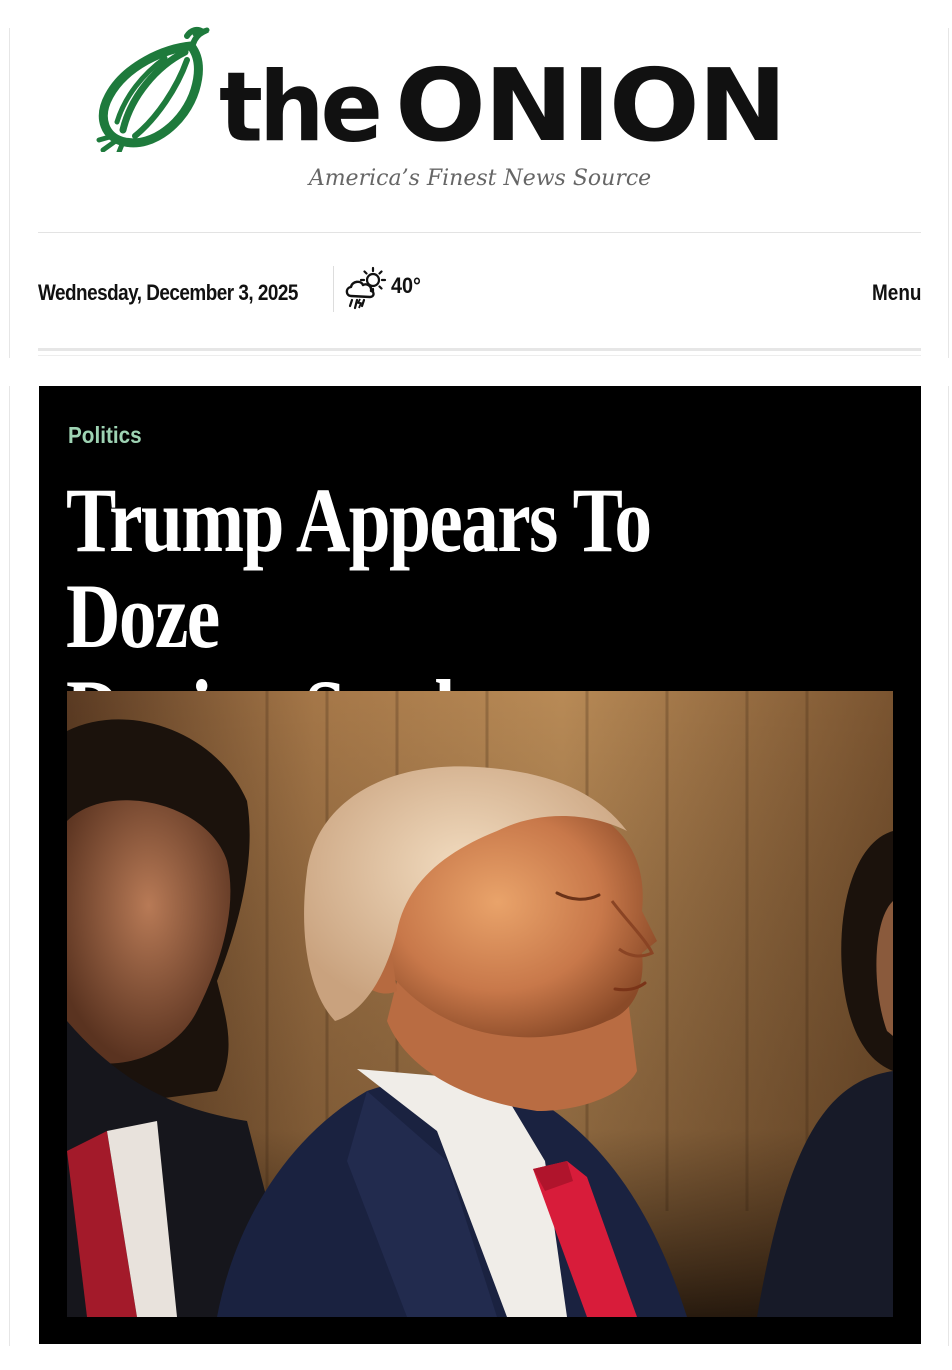 This screenshot has height=1370, width=952. What do you see at coordinates (406, 285) in the screenshot?
I see `temperature: 40°` at bounding box center [406, 285].